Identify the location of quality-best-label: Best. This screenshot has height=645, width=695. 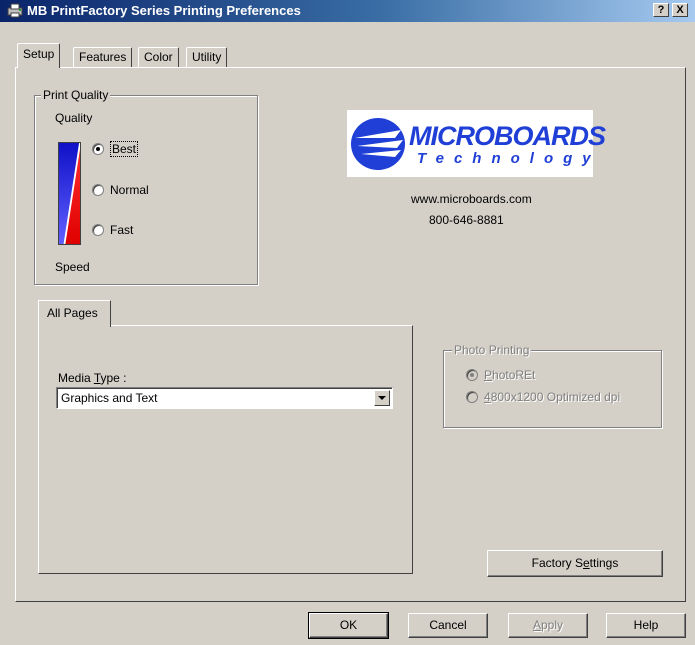
(124, 149).